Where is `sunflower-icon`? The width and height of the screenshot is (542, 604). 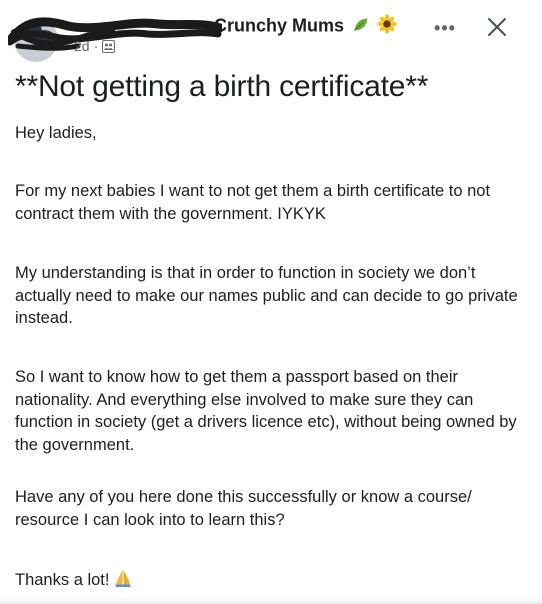
sunflower-icon is located at coordinates (387, 26).